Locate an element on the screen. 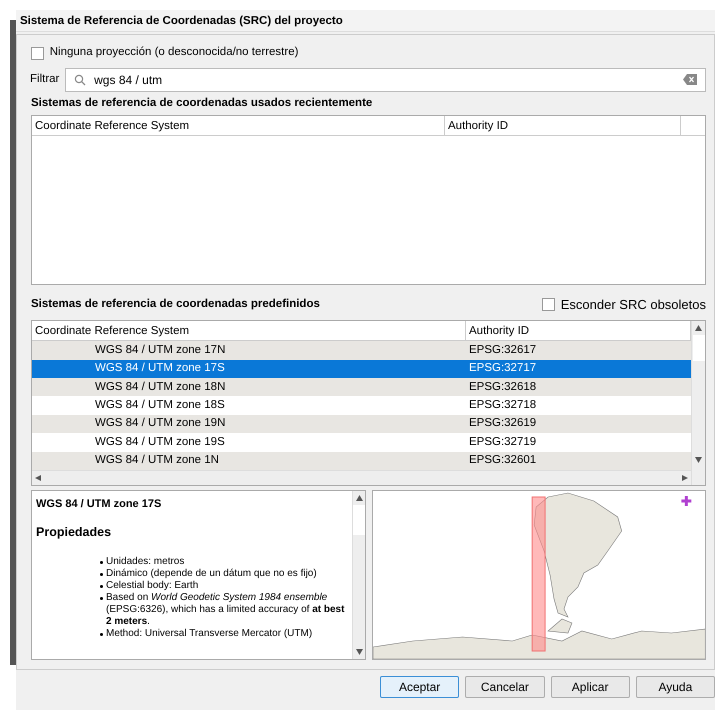 The image size is (715, 712). details-heading: Propiedades is located at coordinates (74, 532).